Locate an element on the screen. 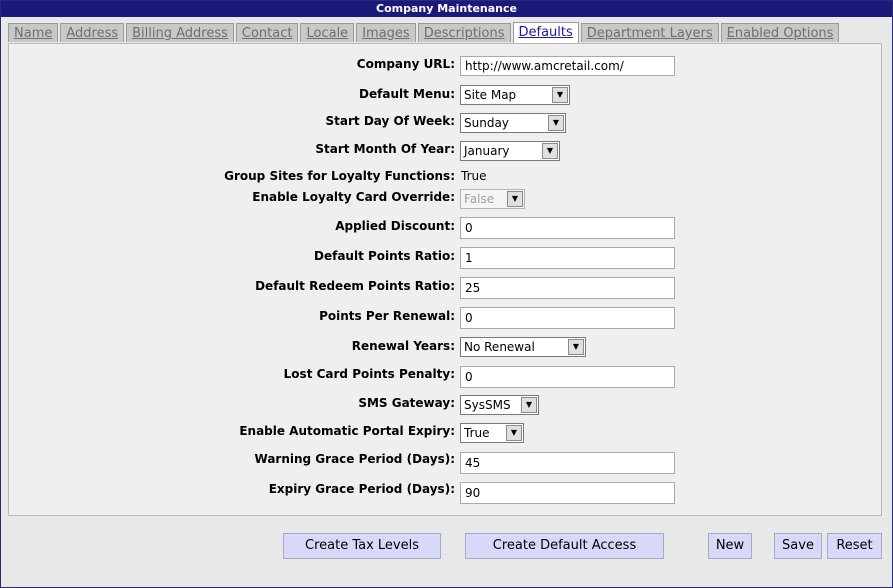 This screenshot has width=893, height=588. redeem-ratio-row: Default Redeem Points Ratio: is located at coordinates (445, 288).